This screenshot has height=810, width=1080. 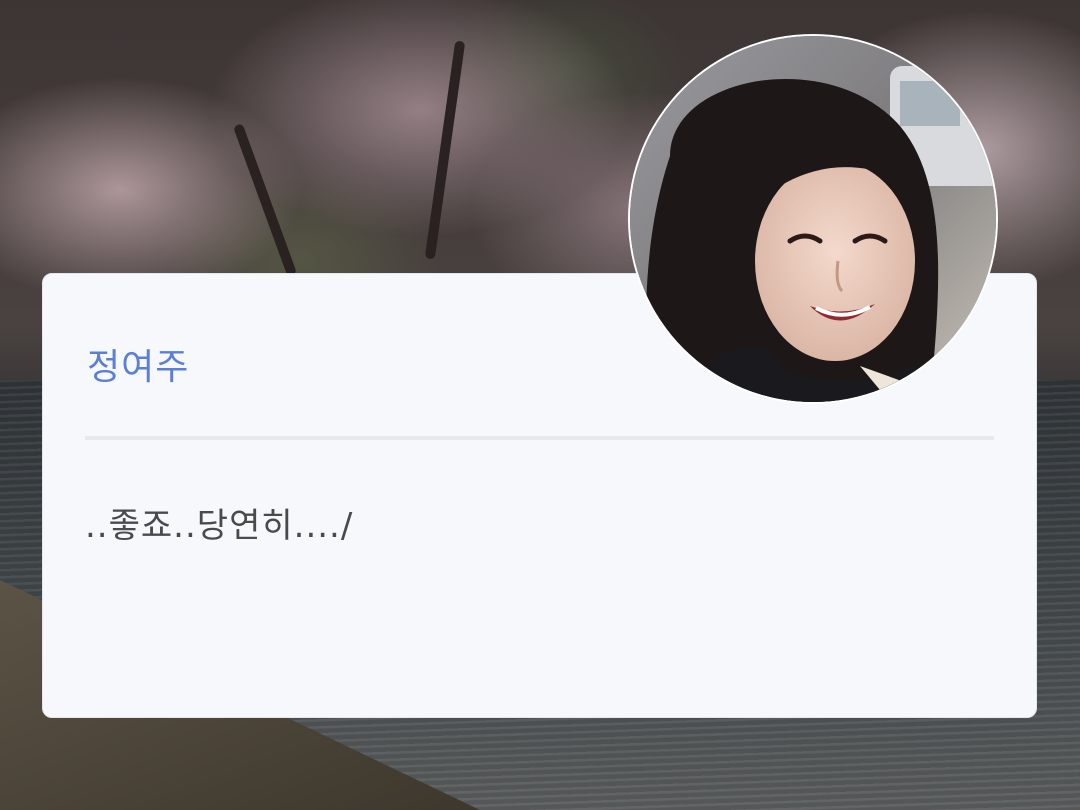 I want to click on speaker-name: 정여주, so click(x=138, y=367).